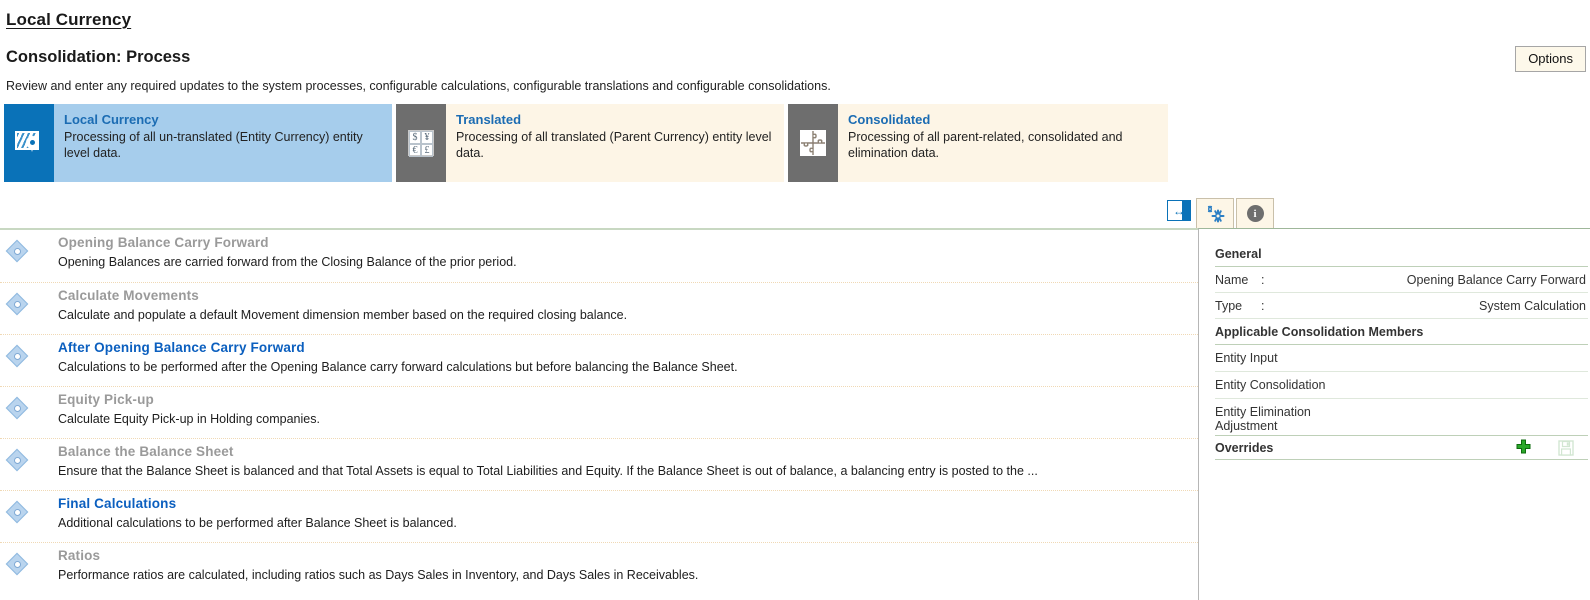  Describe the element at coordinates (163, 242) in the screenshot. I see `list-item-title: Opening Balance Carry Forward` at that location.